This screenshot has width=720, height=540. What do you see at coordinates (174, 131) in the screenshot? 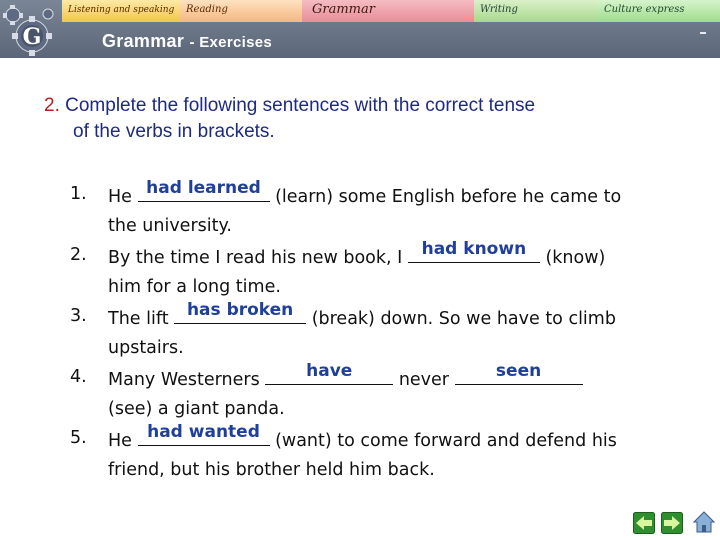
I see `task-line-2: of the verbs in brackets.` at bounding box center [174, 131].